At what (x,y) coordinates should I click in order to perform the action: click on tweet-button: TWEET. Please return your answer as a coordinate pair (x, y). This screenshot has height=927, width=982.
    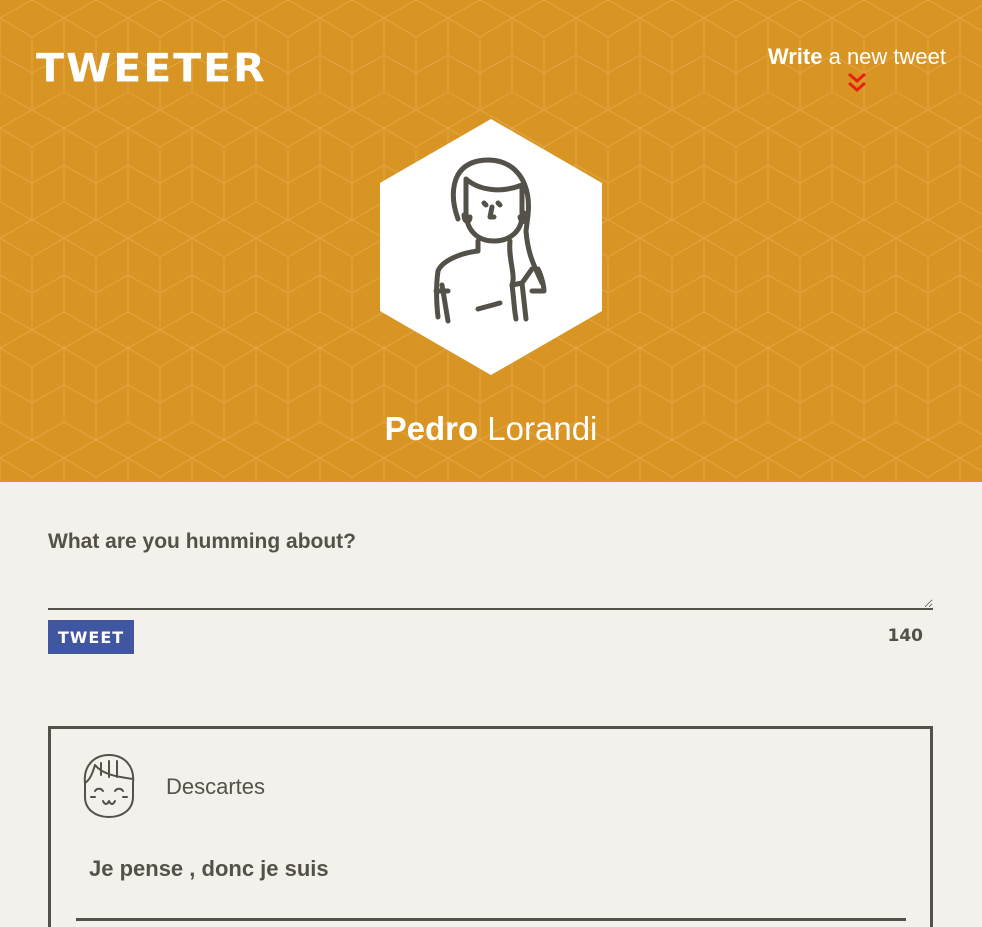
    Looking at the image, I should click on (91, 637).